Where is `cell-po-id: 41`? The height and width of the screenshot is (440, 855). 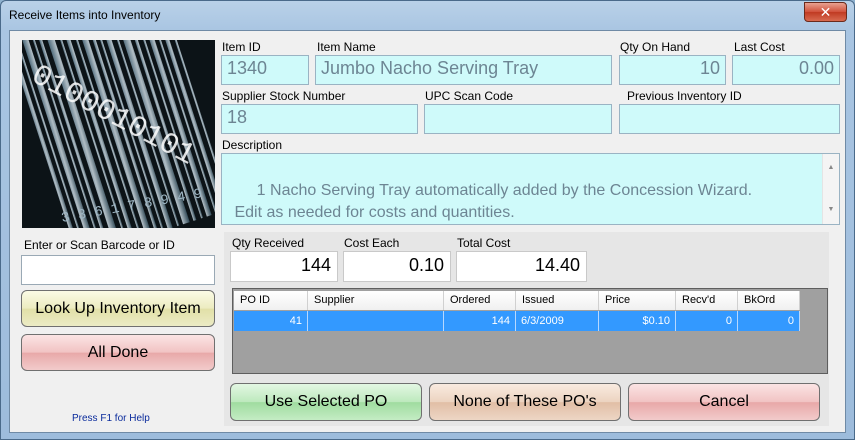 cell-po-id: 41 is located at coordinates (271, 321).